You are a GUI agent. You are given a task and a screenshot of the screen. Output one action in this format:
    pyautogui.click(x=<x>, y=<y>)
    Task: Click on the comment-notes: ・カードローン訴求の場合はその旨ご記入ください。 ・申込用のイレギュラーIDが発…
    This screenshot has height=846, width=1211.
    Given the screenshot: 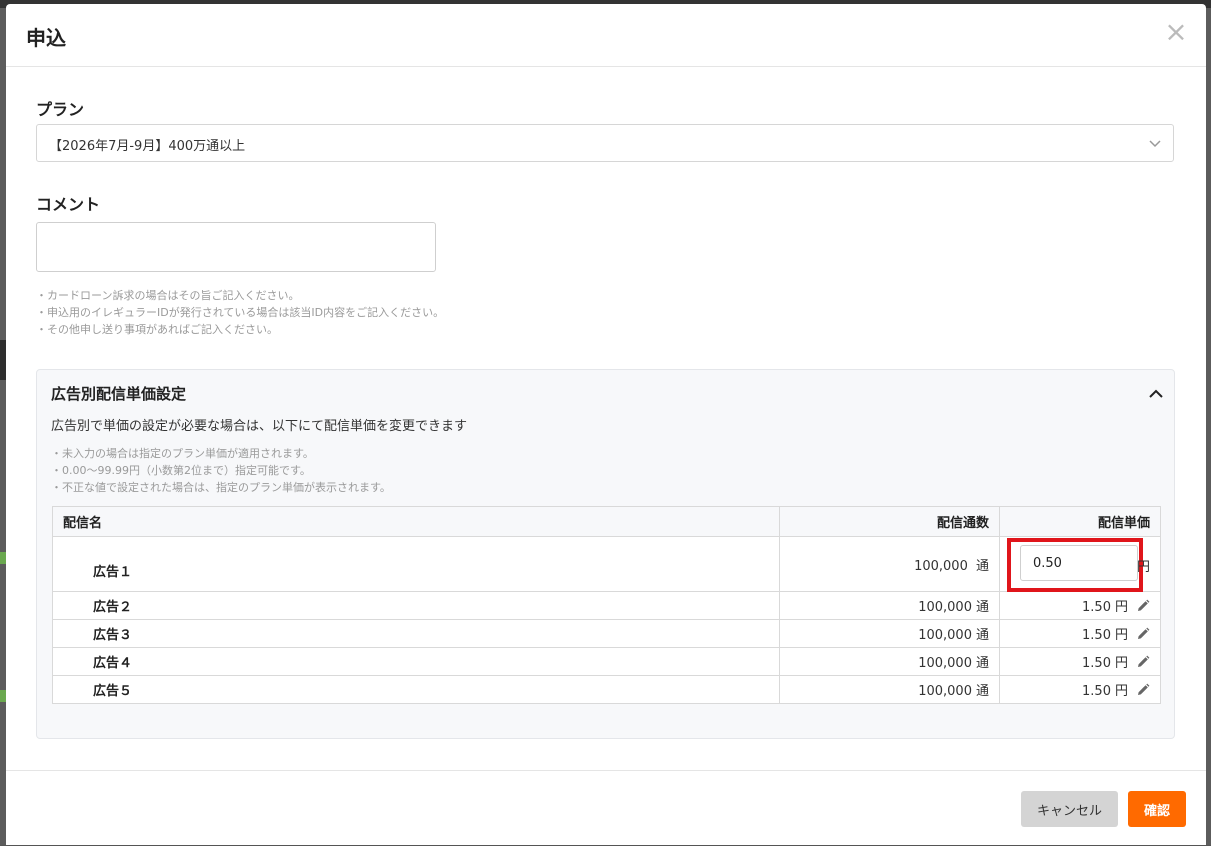 What is the action you would take?
    pyautogui.click(x=240, y=312)
    